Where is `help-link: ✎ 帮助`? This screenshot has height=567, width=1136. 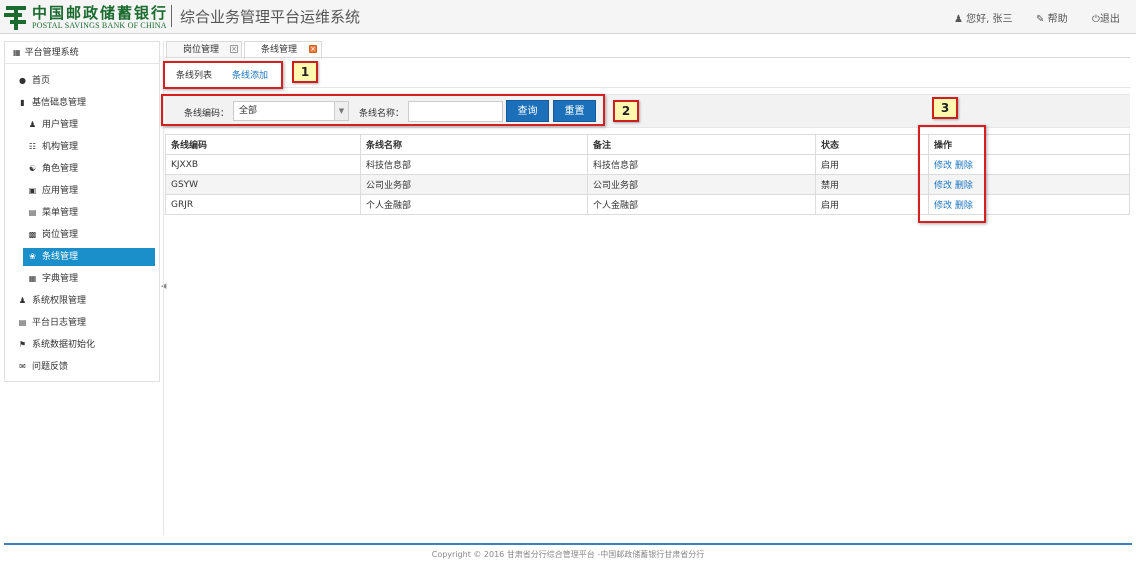 help-link: ✎ 帮助 is located at coordinates (1052, 17).